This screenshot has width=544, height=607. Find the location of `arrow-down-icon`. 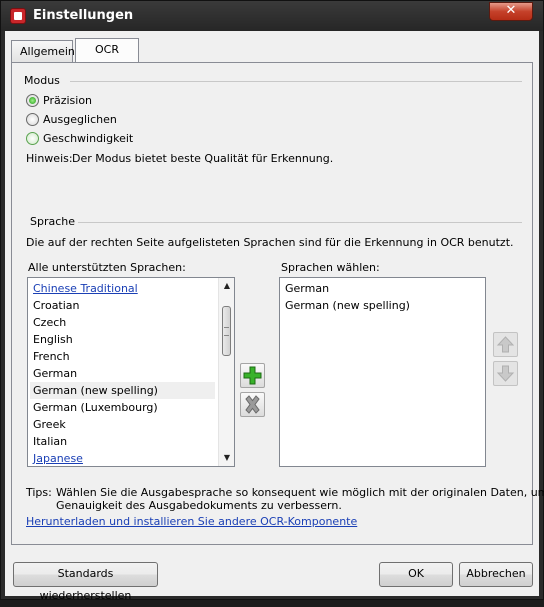

arrow-down-icon is located at coordinates (505, 373).